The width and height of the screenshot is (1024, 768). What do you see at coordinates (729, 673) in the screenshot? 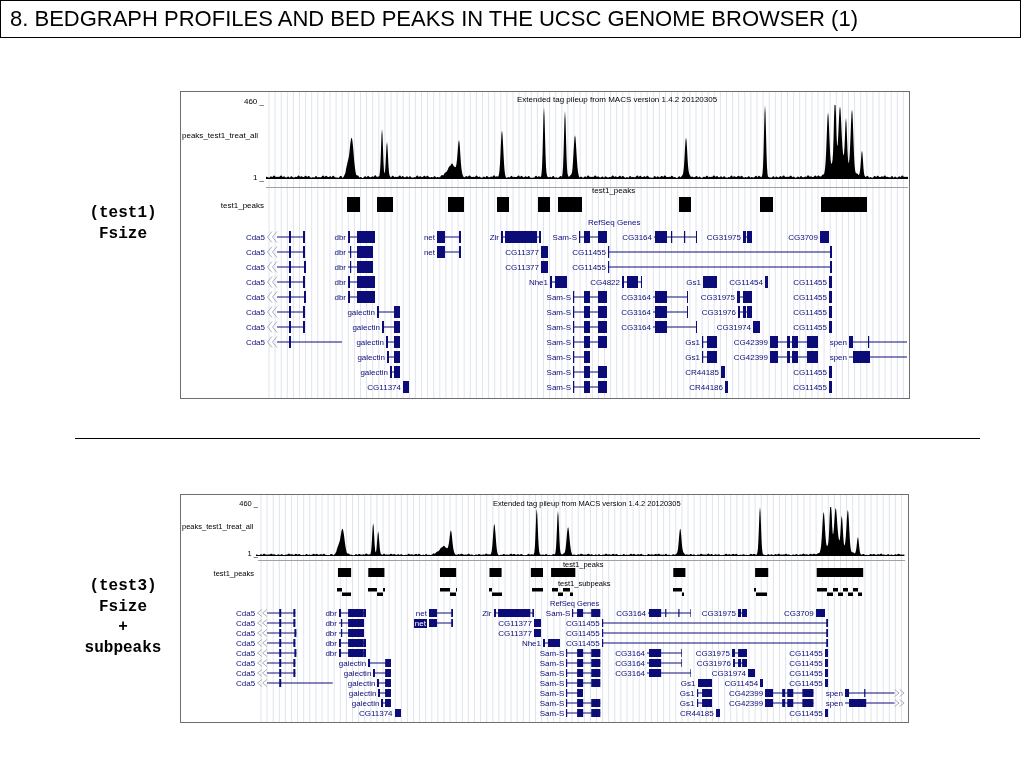
I see `gene-label: CG31974` at bounding box center [729, 673].